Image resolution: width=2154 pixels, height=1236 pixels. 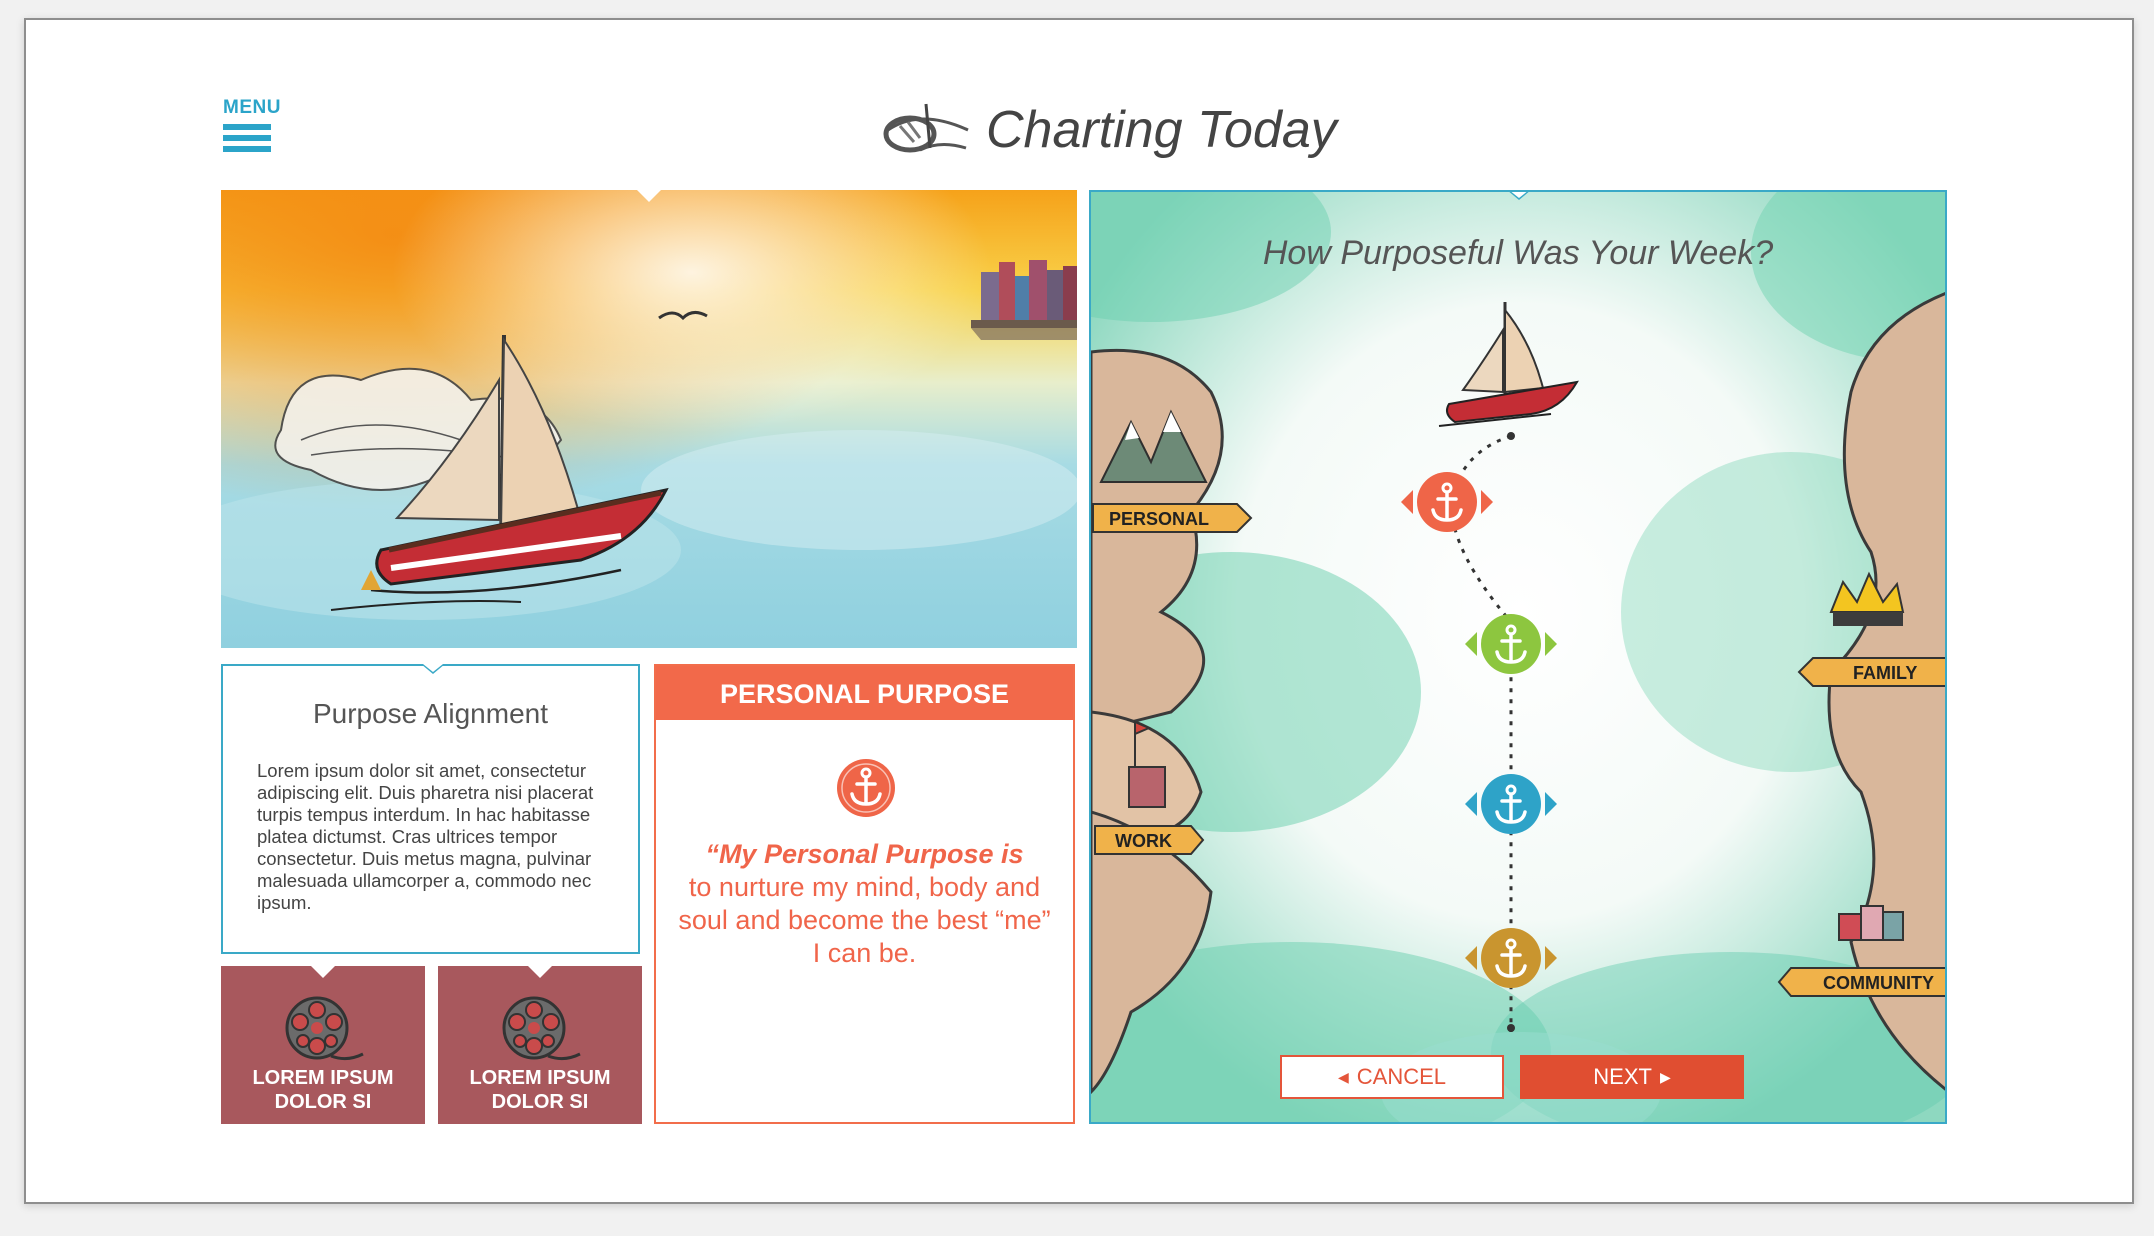 I want to click on next-button: NEXT ▶, so click(x=1632, y=1077).